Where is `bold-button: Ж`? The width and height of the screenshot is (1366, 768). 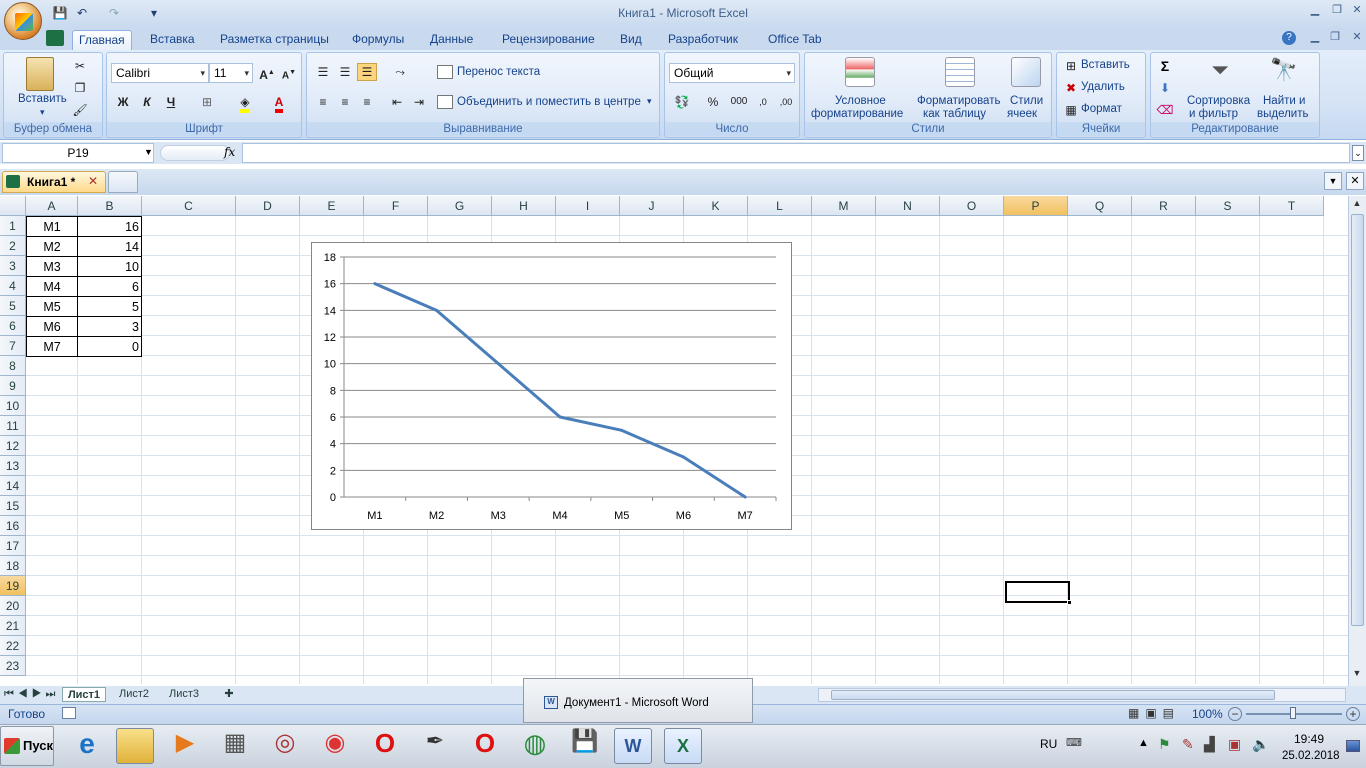 bold-button: Ж is located at coordinates (123, 102).